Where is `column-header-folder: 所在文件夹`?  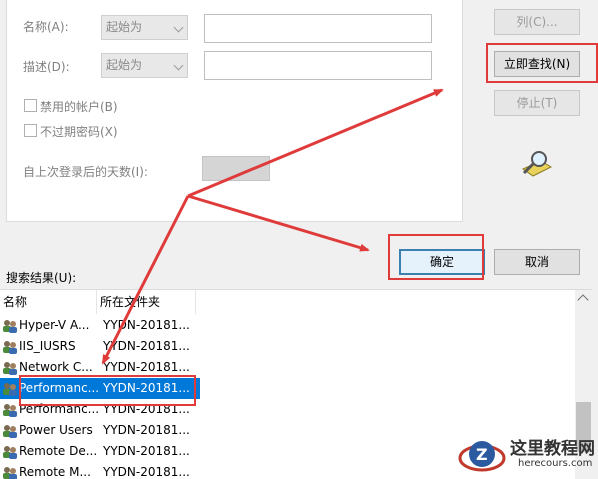
column-header-folder: 所在文件夹 is located at coordinates (146, 302).